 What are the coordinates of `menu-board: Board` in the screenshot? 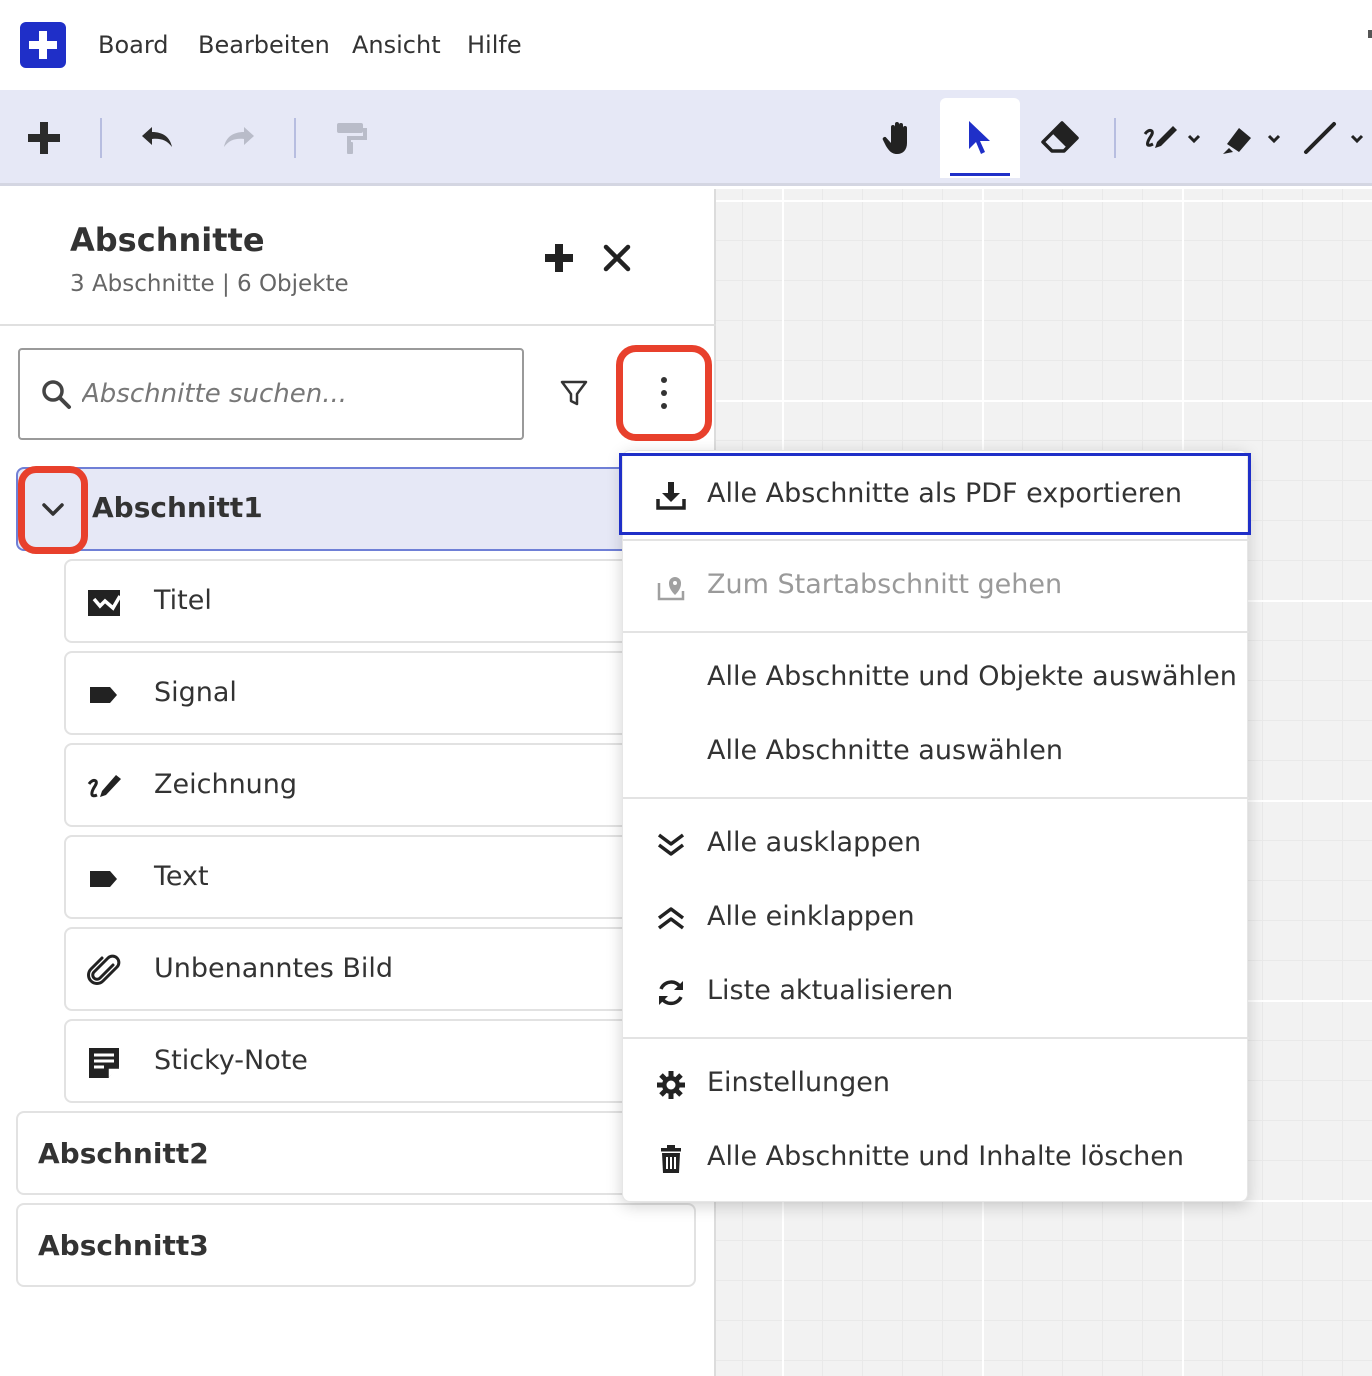 It's located at (133, 45).